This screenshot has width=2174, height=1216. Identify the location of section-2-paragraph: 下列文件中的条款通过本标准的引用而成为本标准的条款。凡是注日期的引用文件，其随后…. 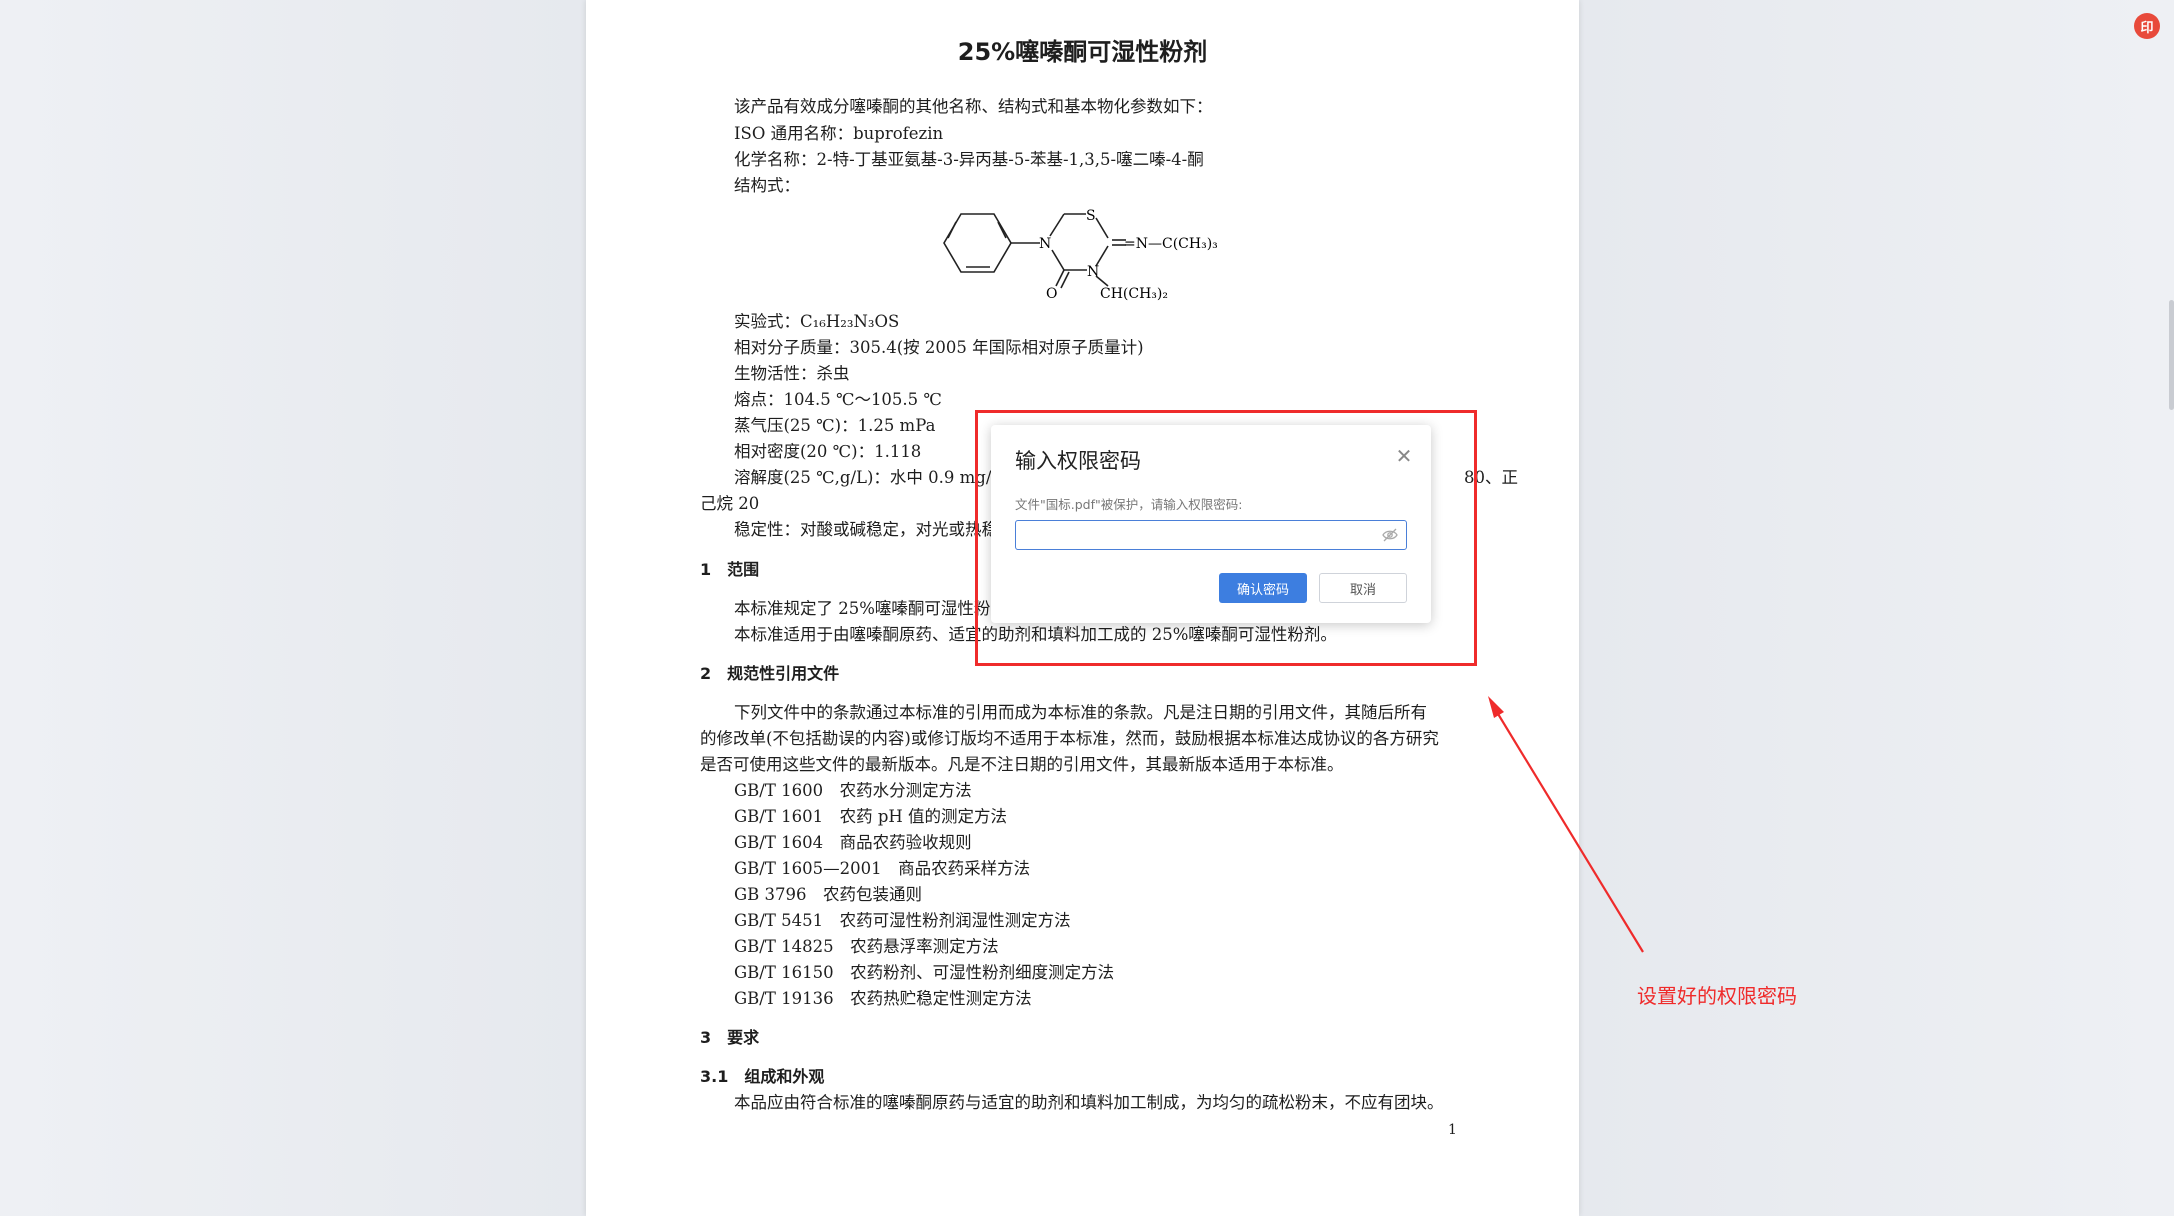
(1080, 712).